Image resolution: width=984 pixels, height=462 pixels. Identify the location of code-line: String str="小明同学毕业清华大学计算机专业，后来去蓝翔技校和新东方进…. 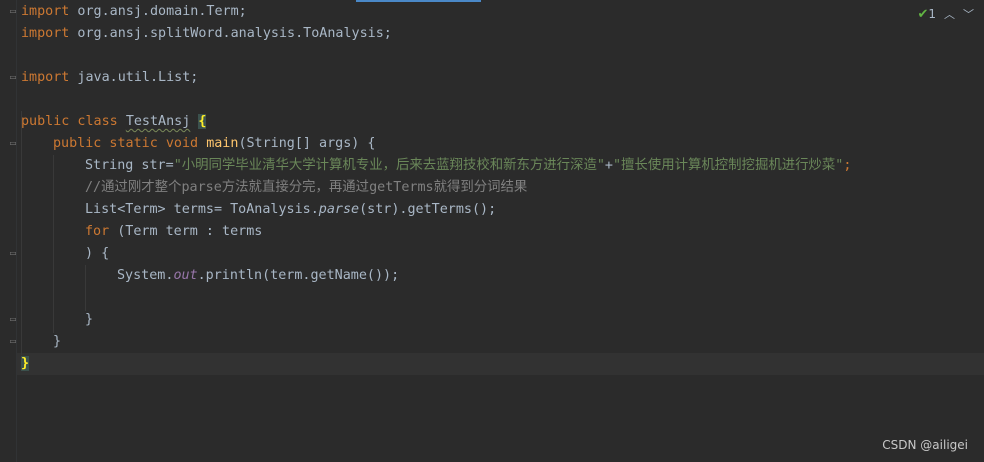
(468, 165).